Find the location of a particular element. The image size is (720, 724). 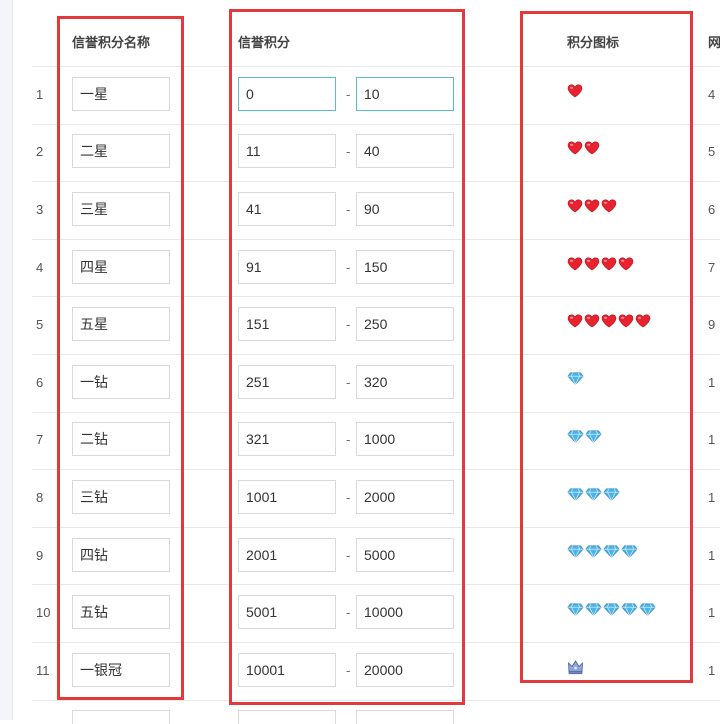

header-cutoff-column: 网 is located at coordinates (714, 42).